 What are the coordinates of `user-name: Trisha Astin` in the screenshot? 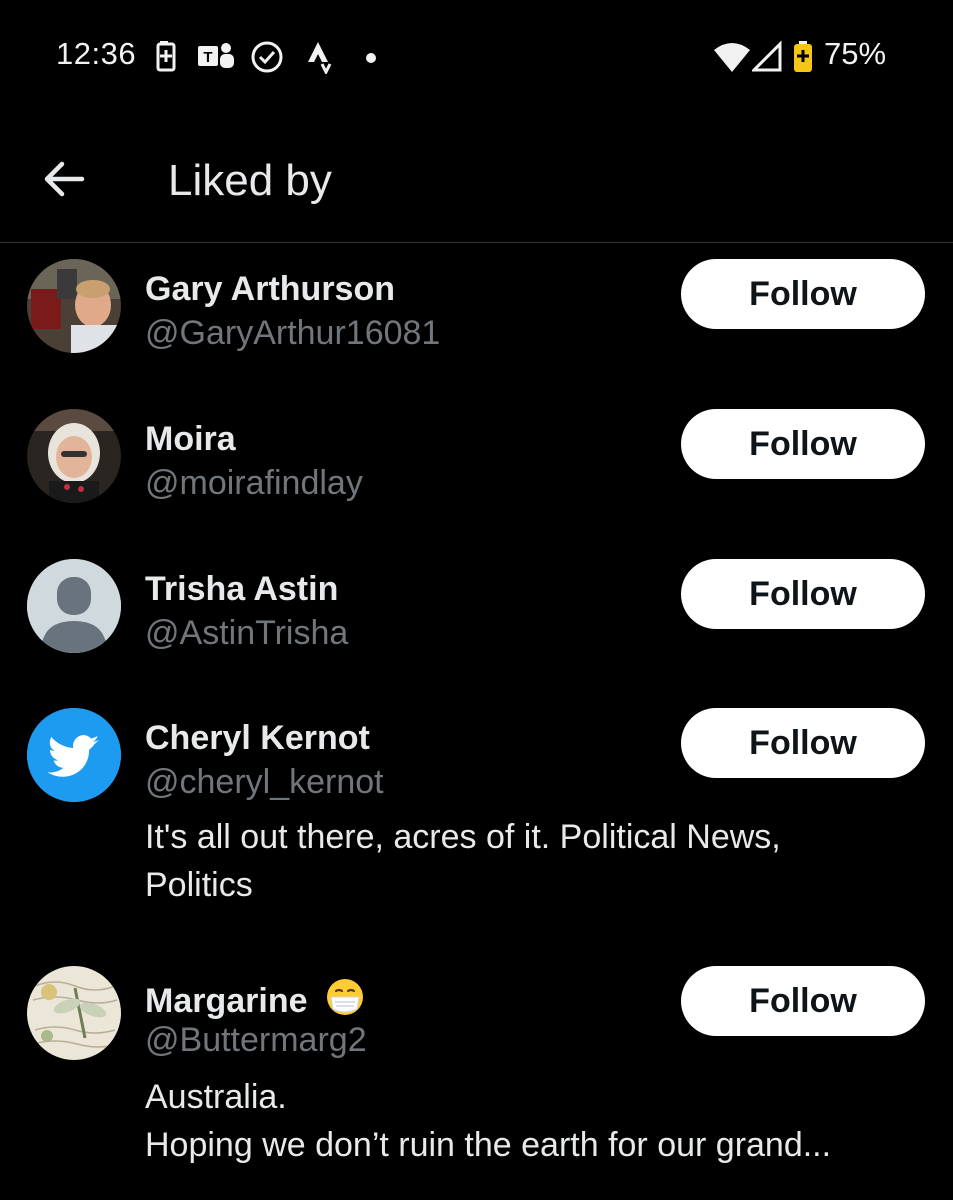 It's located at (242, 589).